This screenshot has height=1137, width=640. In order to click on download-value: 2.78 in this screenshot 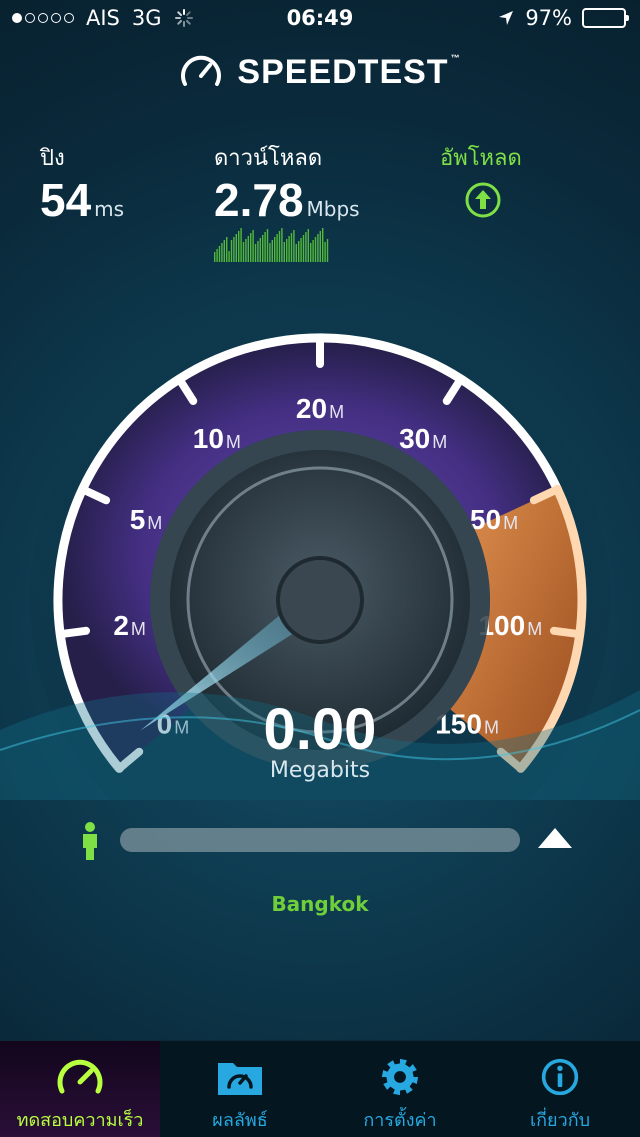, I will do `click(259, 200)`.